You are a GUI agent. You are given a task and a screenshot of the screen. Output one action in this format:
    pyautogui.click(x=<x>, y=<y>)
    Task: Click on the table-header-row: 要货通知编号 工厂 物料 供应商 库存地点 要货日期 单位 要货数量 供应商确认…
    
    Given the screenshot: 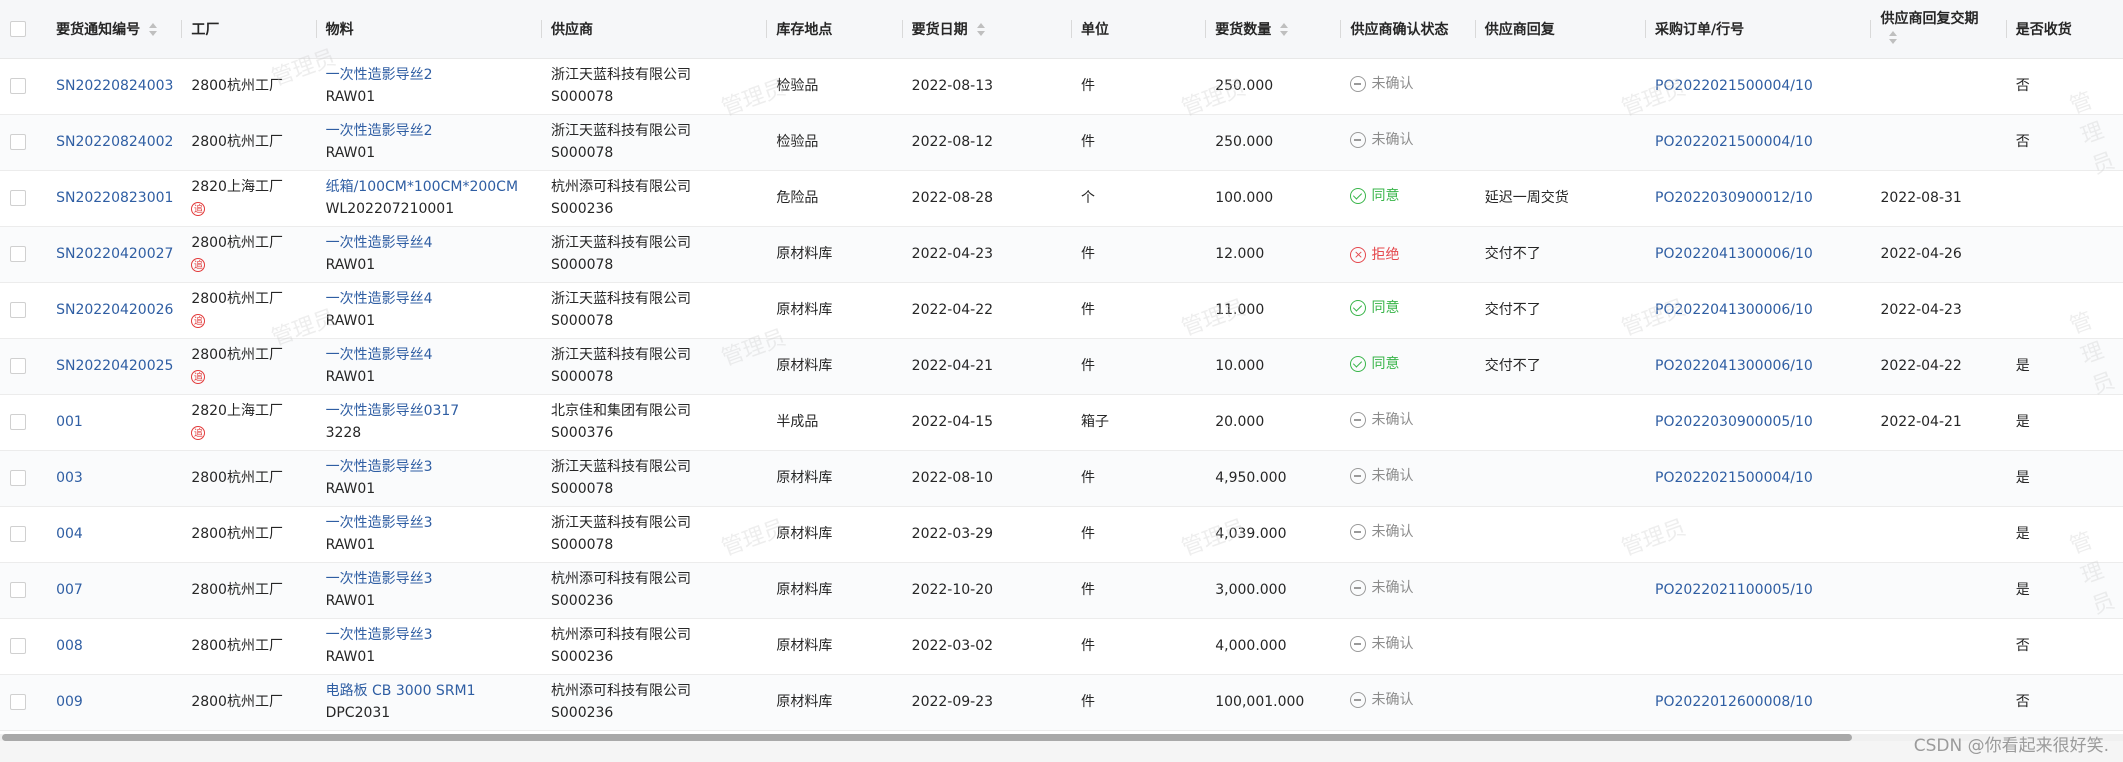 What is the action you would take?
    pyautogui.click(x=1061, y=29)
    